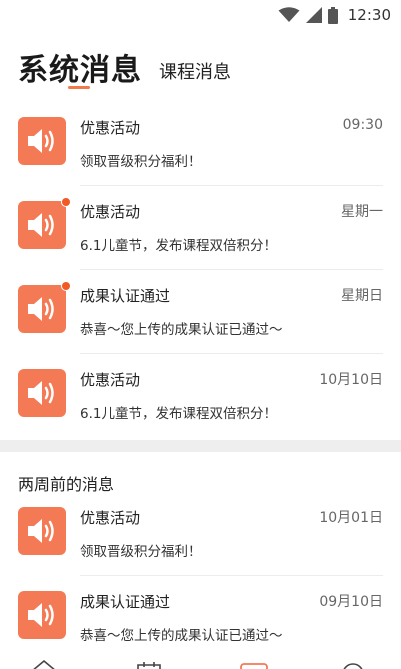 This screenshot has height=669, width=401. What do you see at coordinates (200, 396) in the screenshot?
I see `message-item: 优惠活动 10月10日 6.1儿童节，发布课程双倍积分！` at bounding box center [200, 396].